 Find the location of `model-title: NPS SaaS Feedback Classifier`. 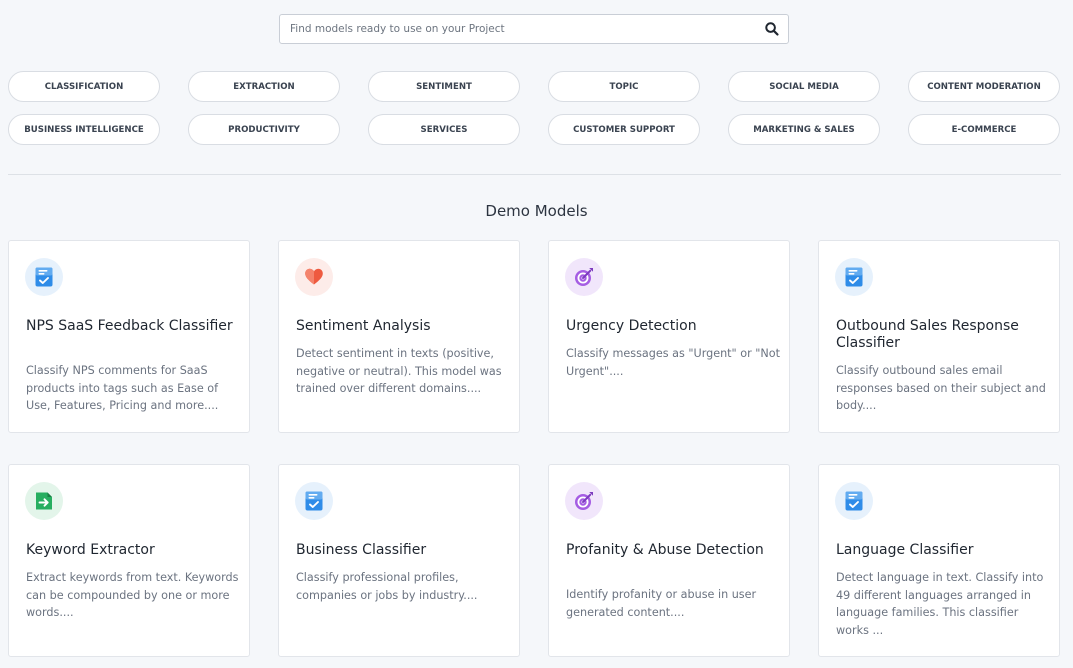

model-title: NPS SaaS Feedback Classifier is located at coordinates (129, 326).